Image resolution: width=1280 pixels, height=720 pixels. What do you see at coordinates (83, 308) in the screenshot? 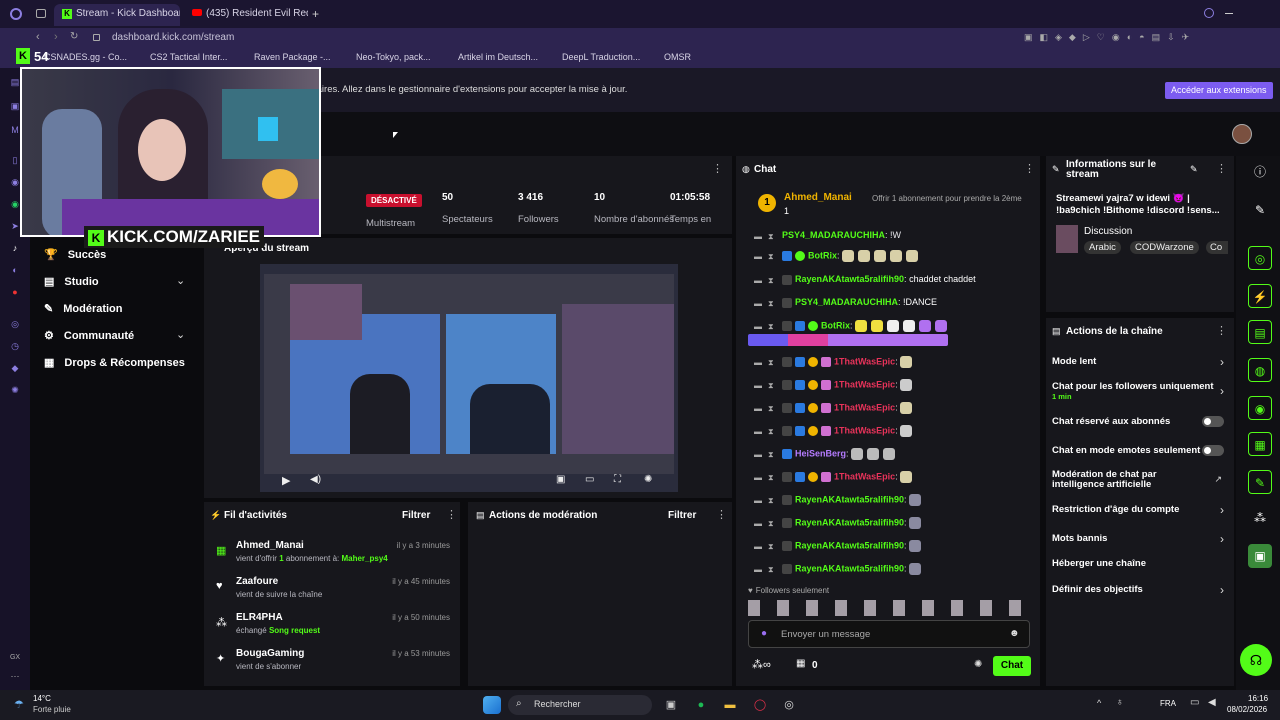
I see `nav-item-moderation: ✎ Modération` at bounding box center [83, 308].